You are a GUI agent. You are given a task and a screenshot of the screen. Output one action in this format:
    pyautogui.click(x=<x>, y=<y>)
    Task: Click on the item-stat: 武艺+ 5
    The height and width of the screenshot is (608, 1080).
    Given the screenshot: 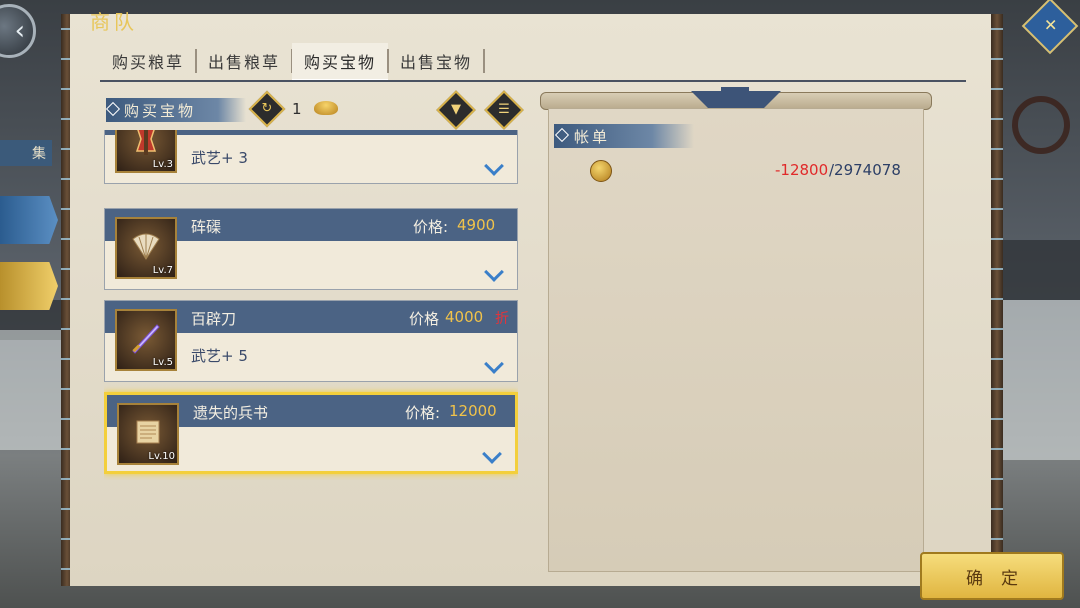 What is the action you would take?
    pyautogui.click(x=219, y=356)
    